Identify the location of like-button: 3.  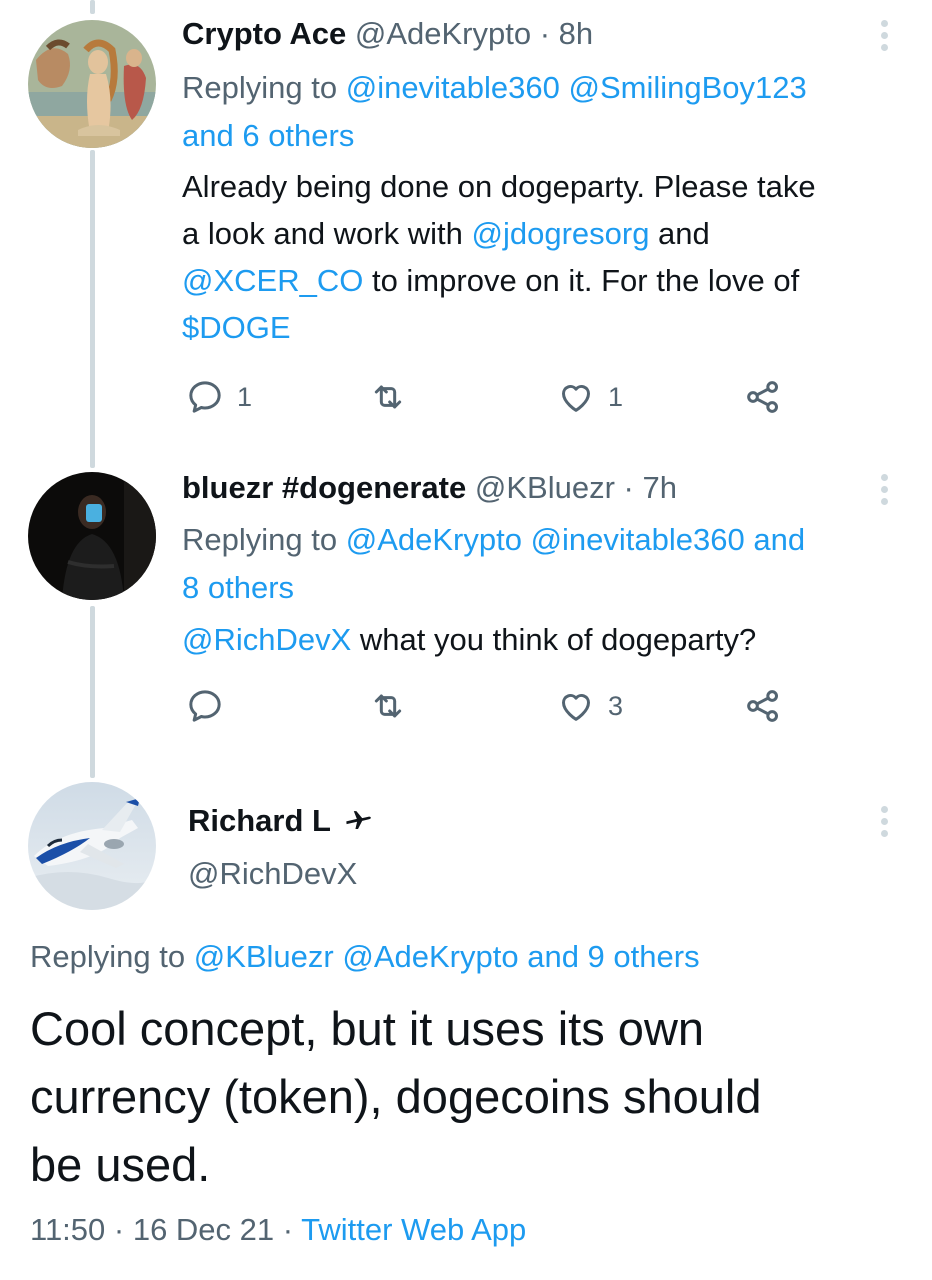
(589, 706).